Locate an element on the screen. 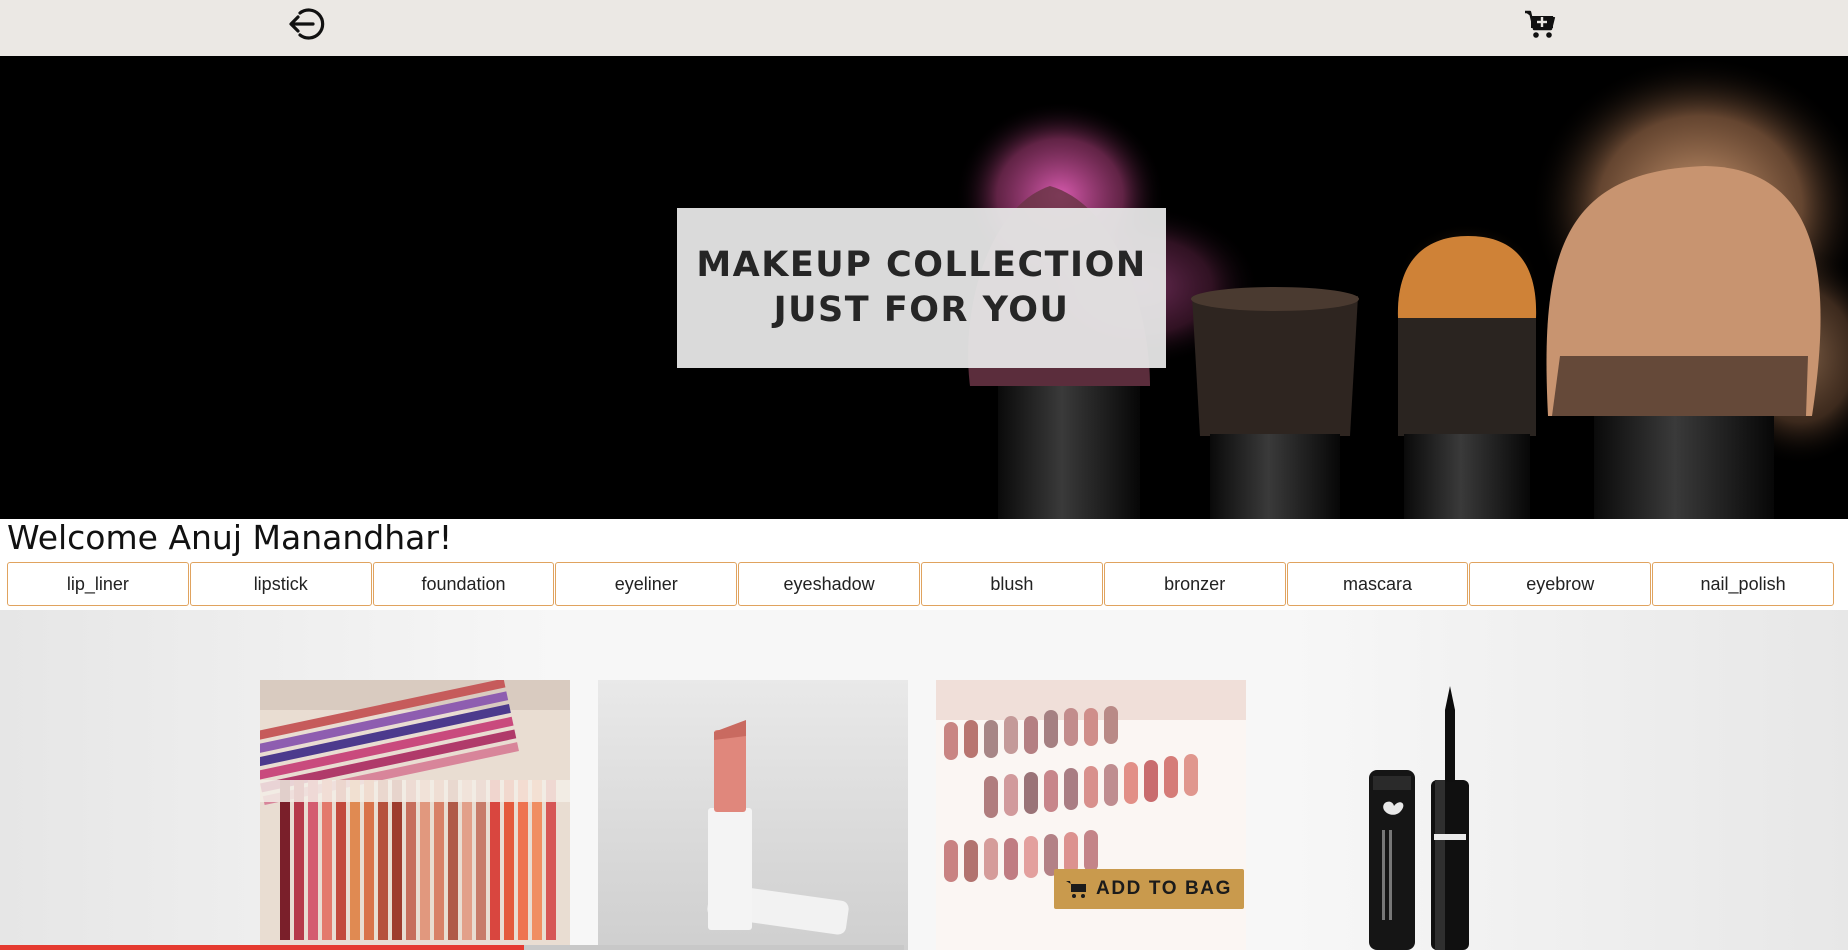  lip-liner-pencils-image is located at coordinates (415, 815).